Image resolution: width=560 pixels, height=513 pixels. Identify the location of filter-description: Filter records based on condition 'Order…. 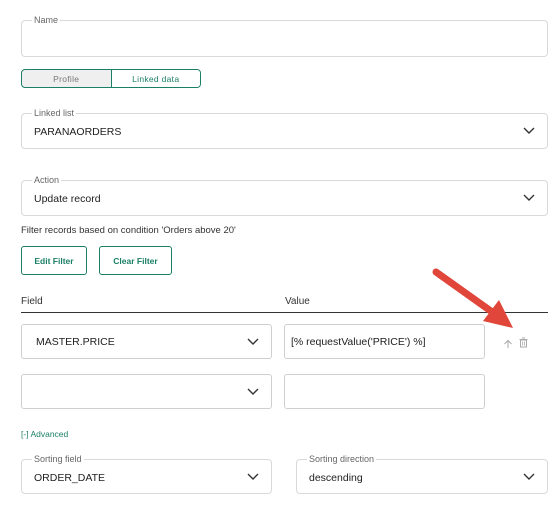
(128, 230).